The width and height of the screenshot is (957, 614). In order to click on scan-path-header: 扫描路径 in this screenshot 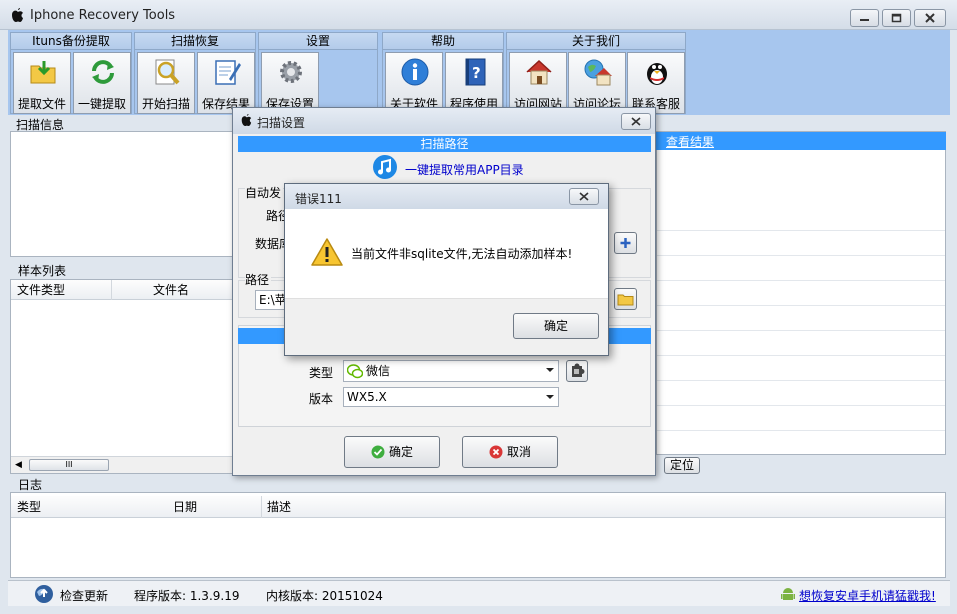, I will do `click(444, 144)`.